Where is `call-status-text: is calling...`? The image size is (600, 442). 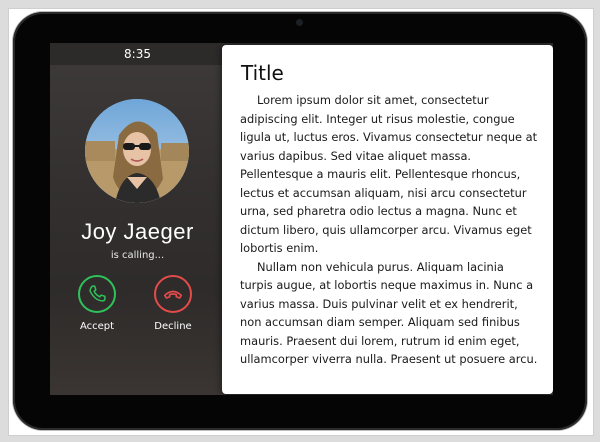 call-status-text: is calling... is located at coordinates (137, 255).